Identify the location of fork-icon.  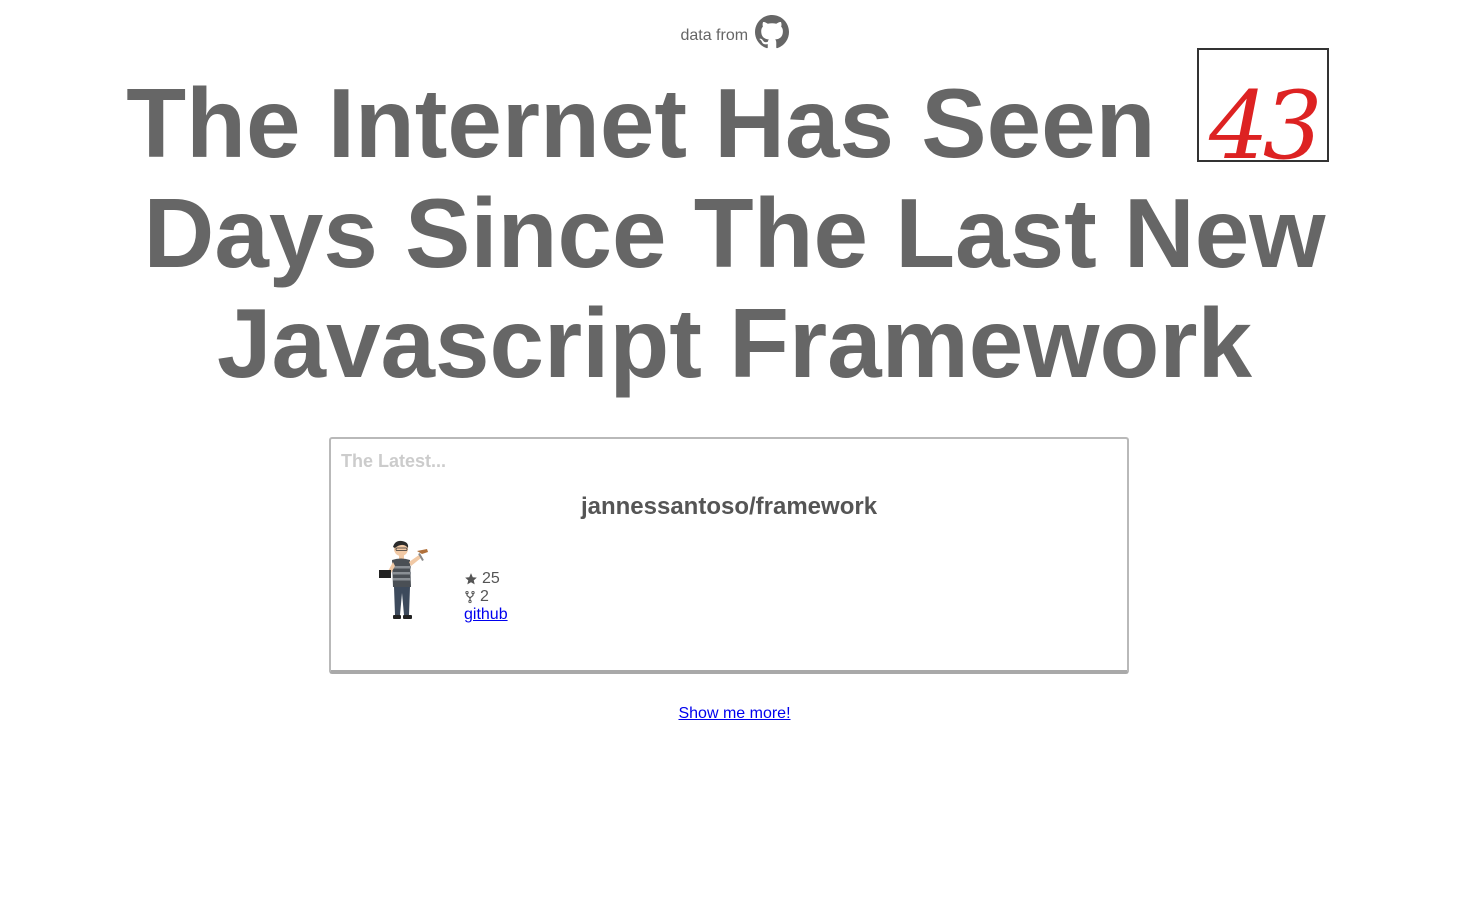
(470, 597).